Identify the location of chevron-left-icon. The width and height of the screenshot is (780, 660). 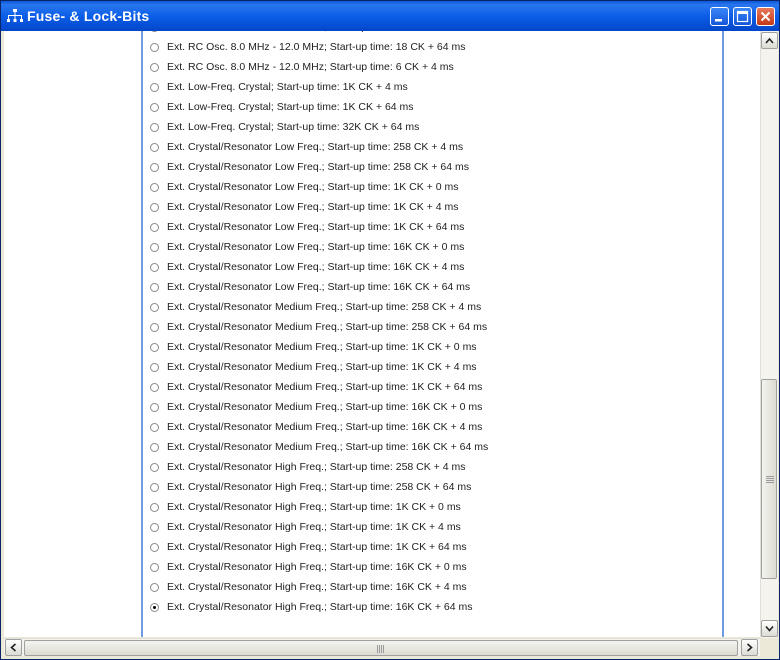
(13, 647).